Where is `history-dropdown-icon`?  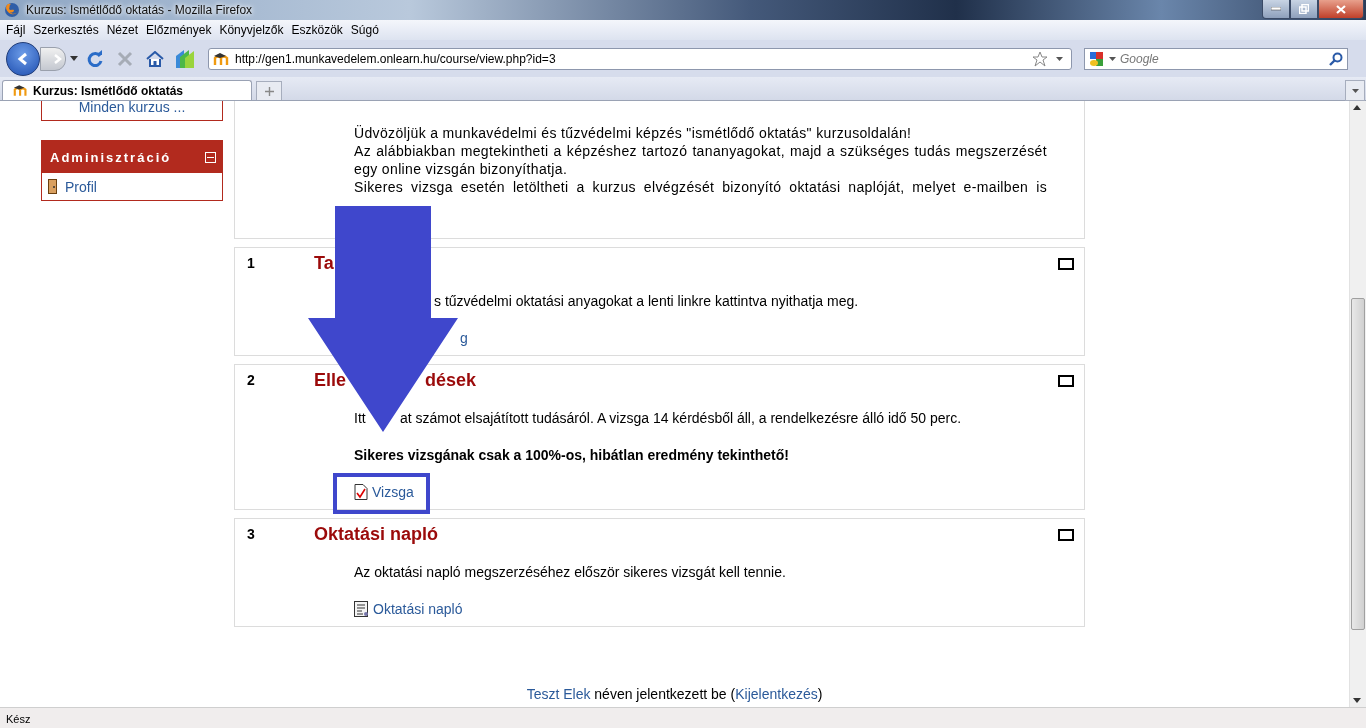
history-dropdown-icon is located at coordinates (74, 58).